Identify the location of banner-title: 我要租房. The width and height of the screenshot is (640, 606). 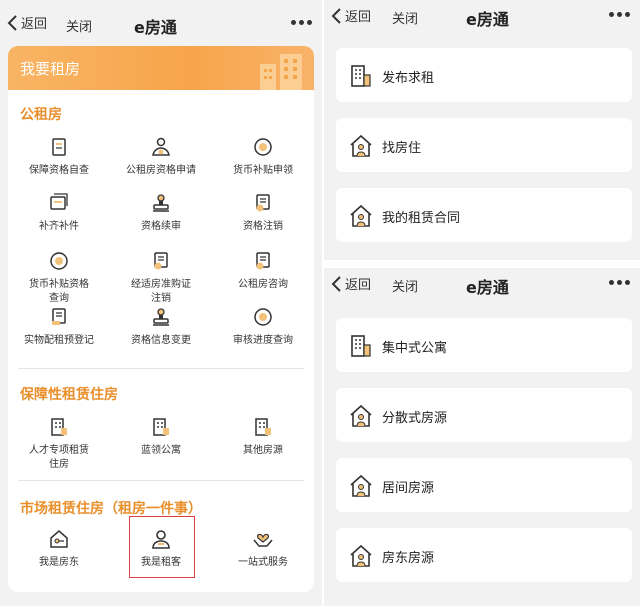
(50, 69).